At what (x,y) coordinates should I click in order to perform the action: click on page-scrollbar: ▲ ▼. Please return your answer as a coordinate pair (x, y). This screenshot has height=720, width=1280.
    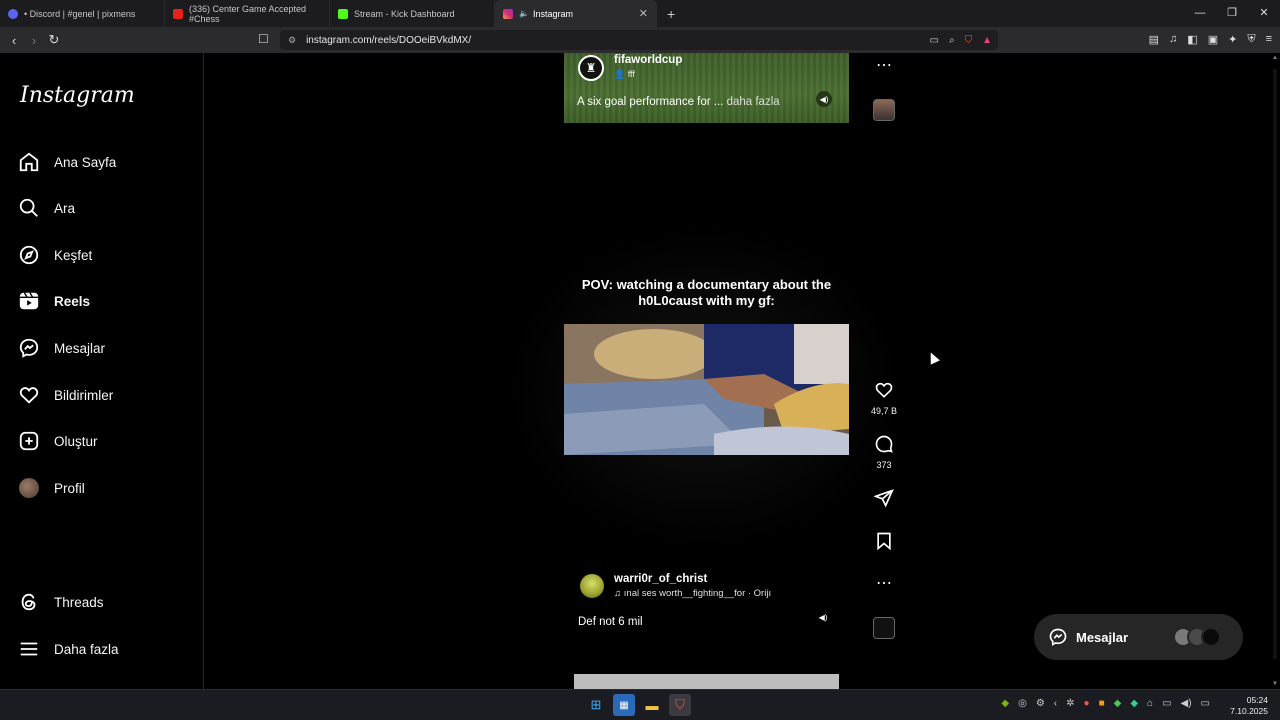
    Looking at the image, I should click on (1275, 371).